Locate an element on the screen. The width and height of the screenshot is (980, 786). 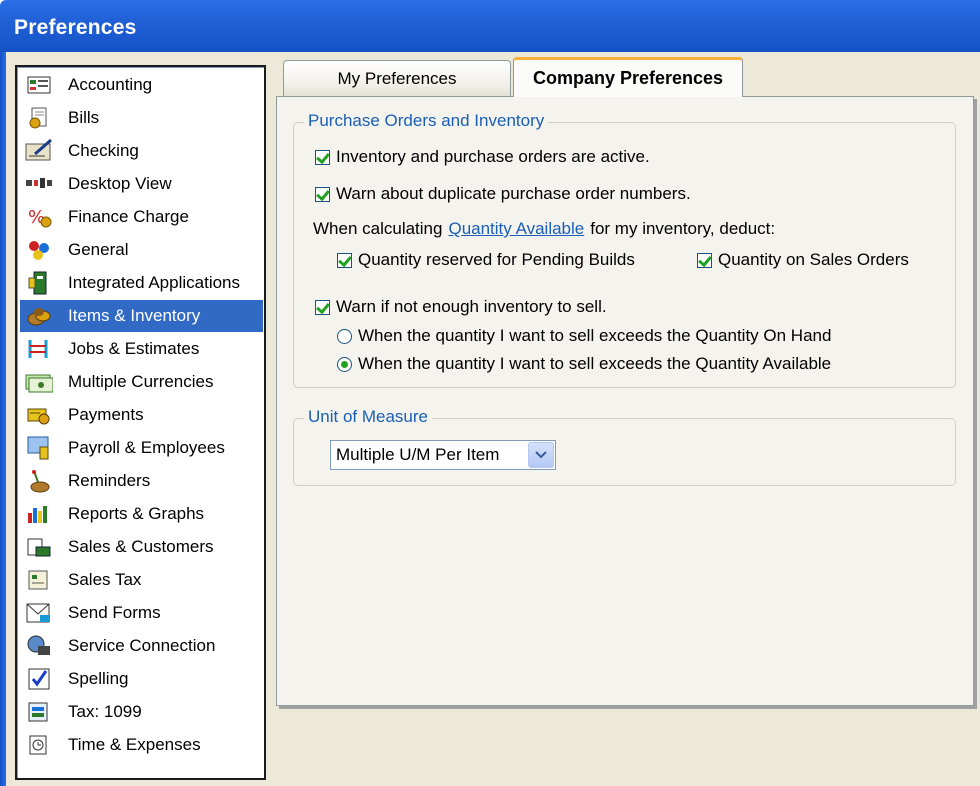
sidebar-item-label: Bills is located at coordinates (84, 117).